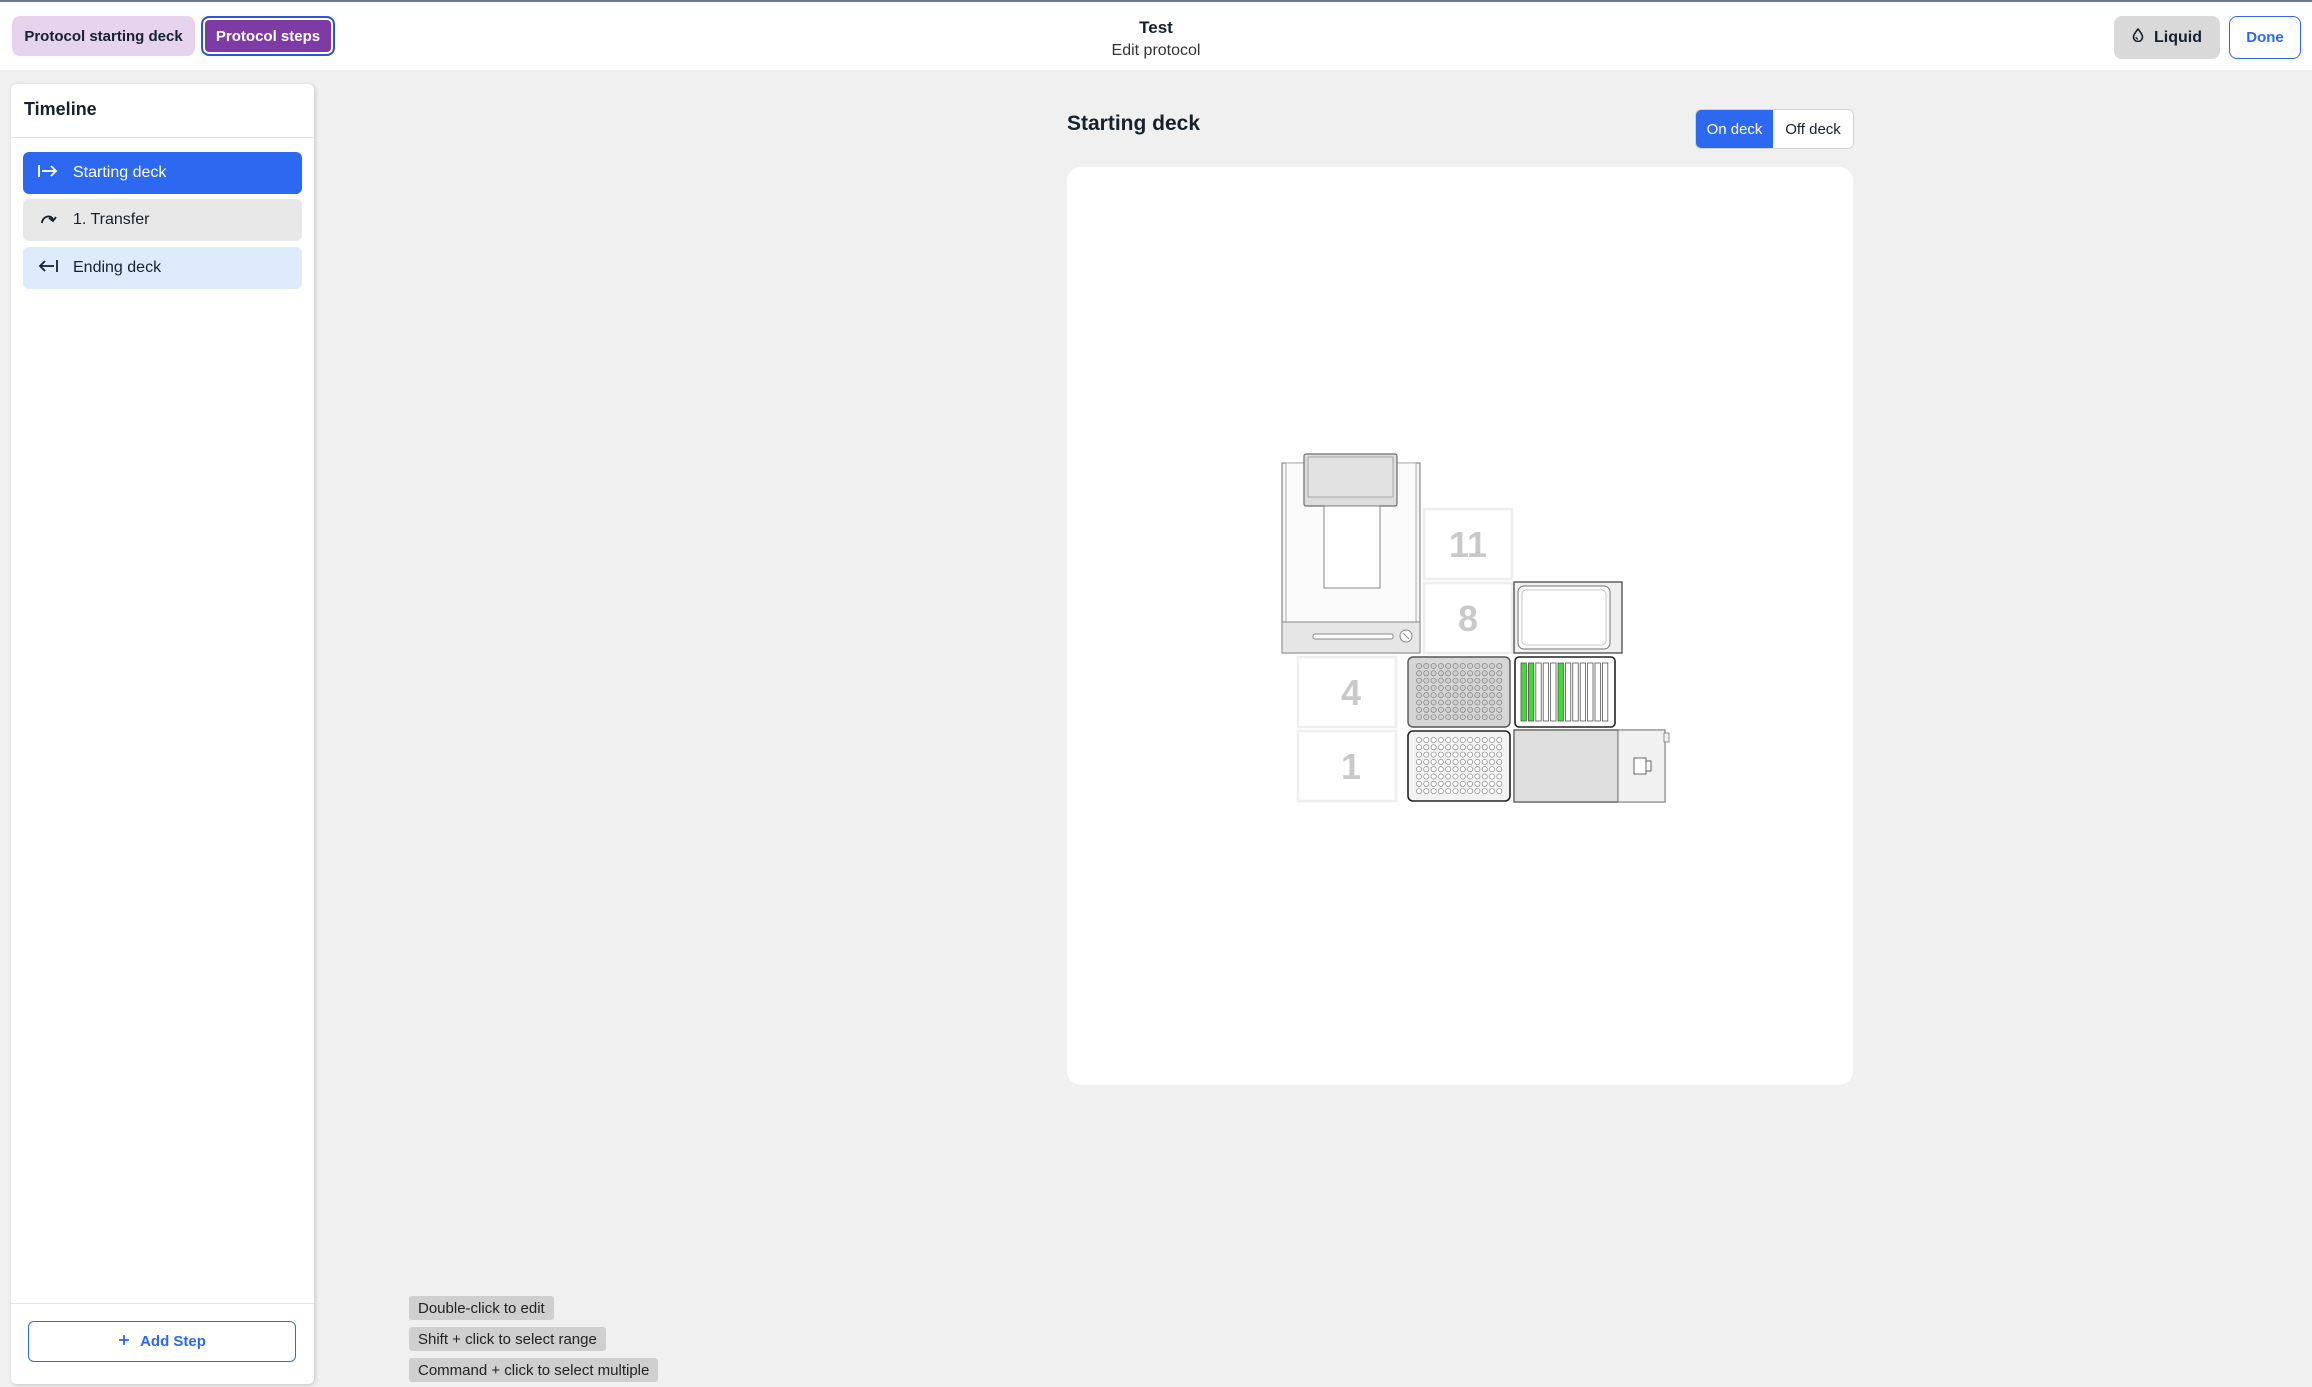 The width and height of the screenshot is (2312, 1387). What do you see at coordinates (1156, 39) in the screenshot?
I see `title-block: Test Edit protocol` at bounding box center [1156, 39].